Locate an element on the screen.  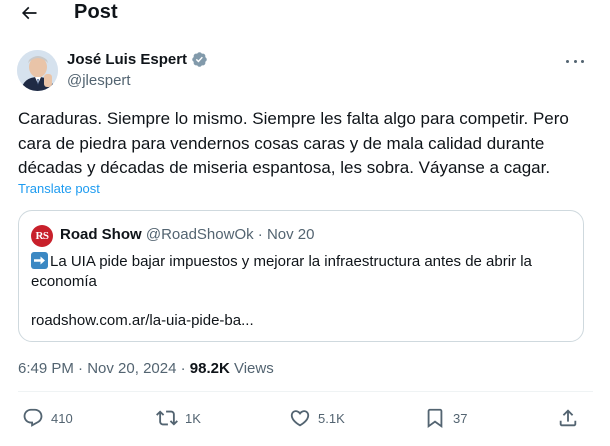
author-name: José Luis Espert is located at coordinates (137, 59).